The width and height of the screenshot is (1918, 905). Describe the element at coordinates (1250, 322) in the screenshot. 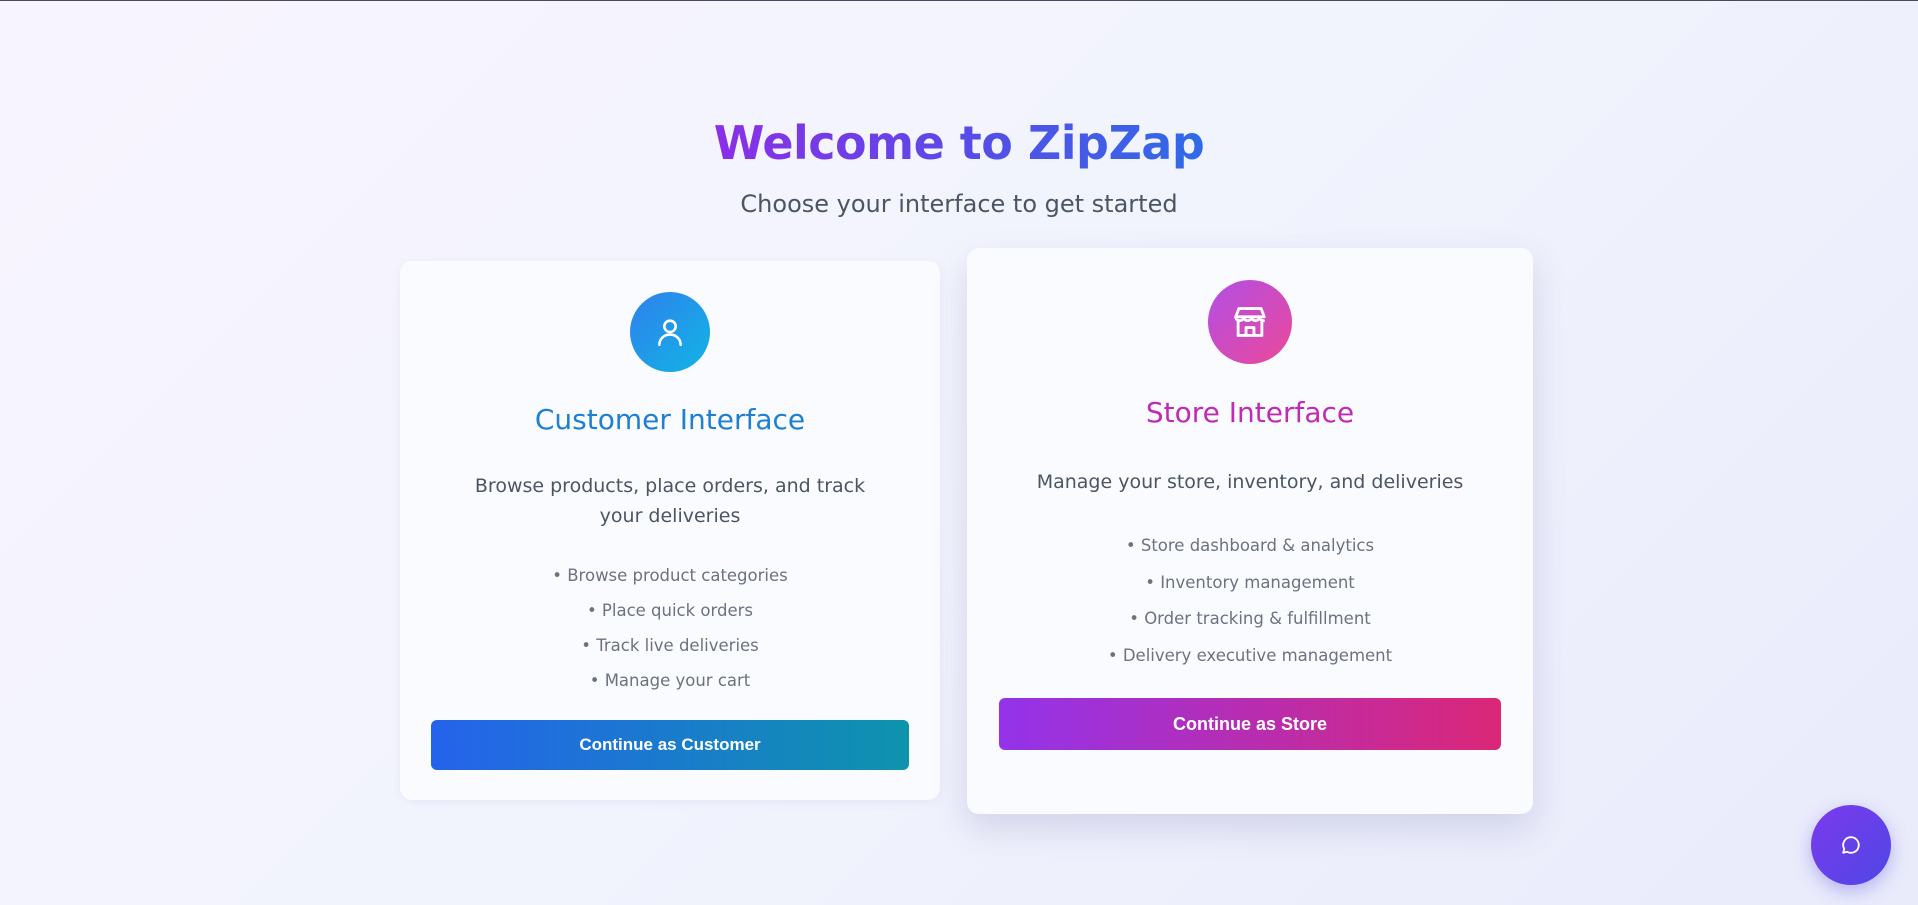

I see `store-icon` at that location.